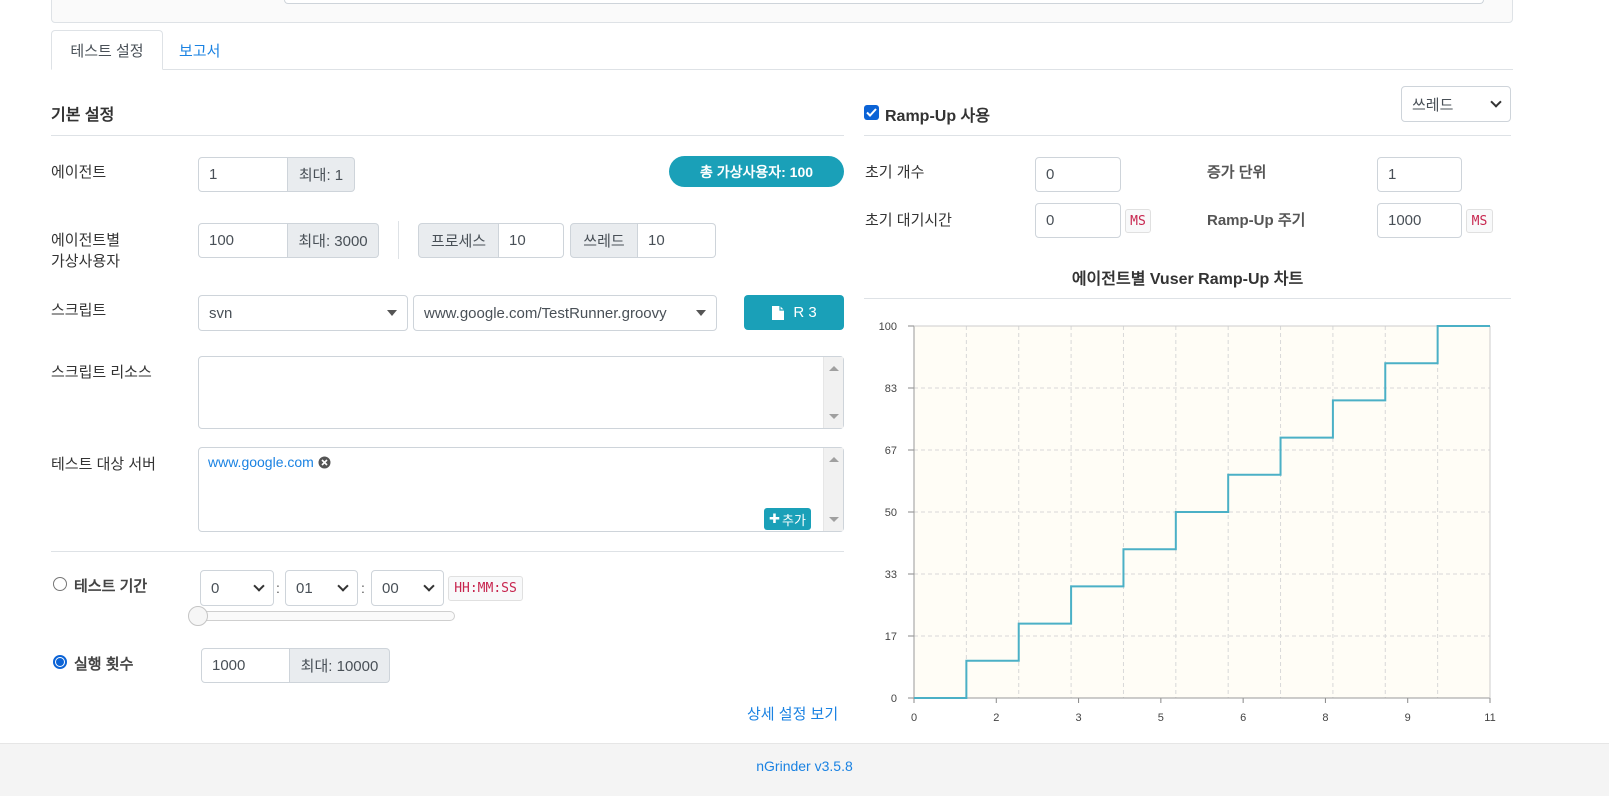  What do you see at coordinates (324, 462) in the screenshot?
I see `remove-circle-icon` at bounding box center [324, 462].